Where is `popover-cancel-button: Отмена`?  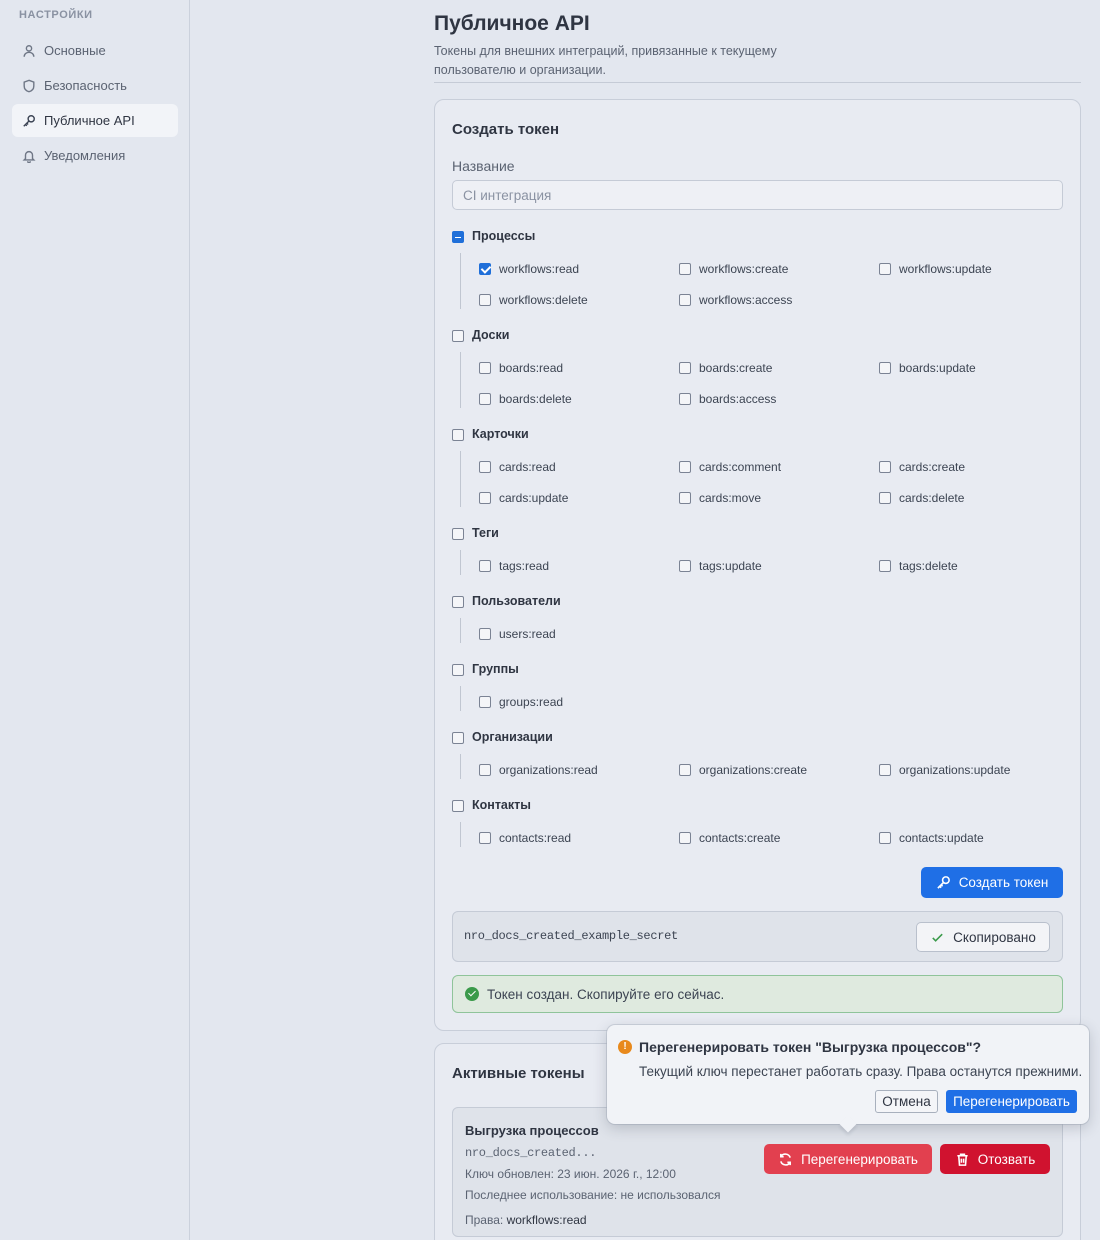 popover-cancel-button: Отмена is located at coordinates (906, 1101).